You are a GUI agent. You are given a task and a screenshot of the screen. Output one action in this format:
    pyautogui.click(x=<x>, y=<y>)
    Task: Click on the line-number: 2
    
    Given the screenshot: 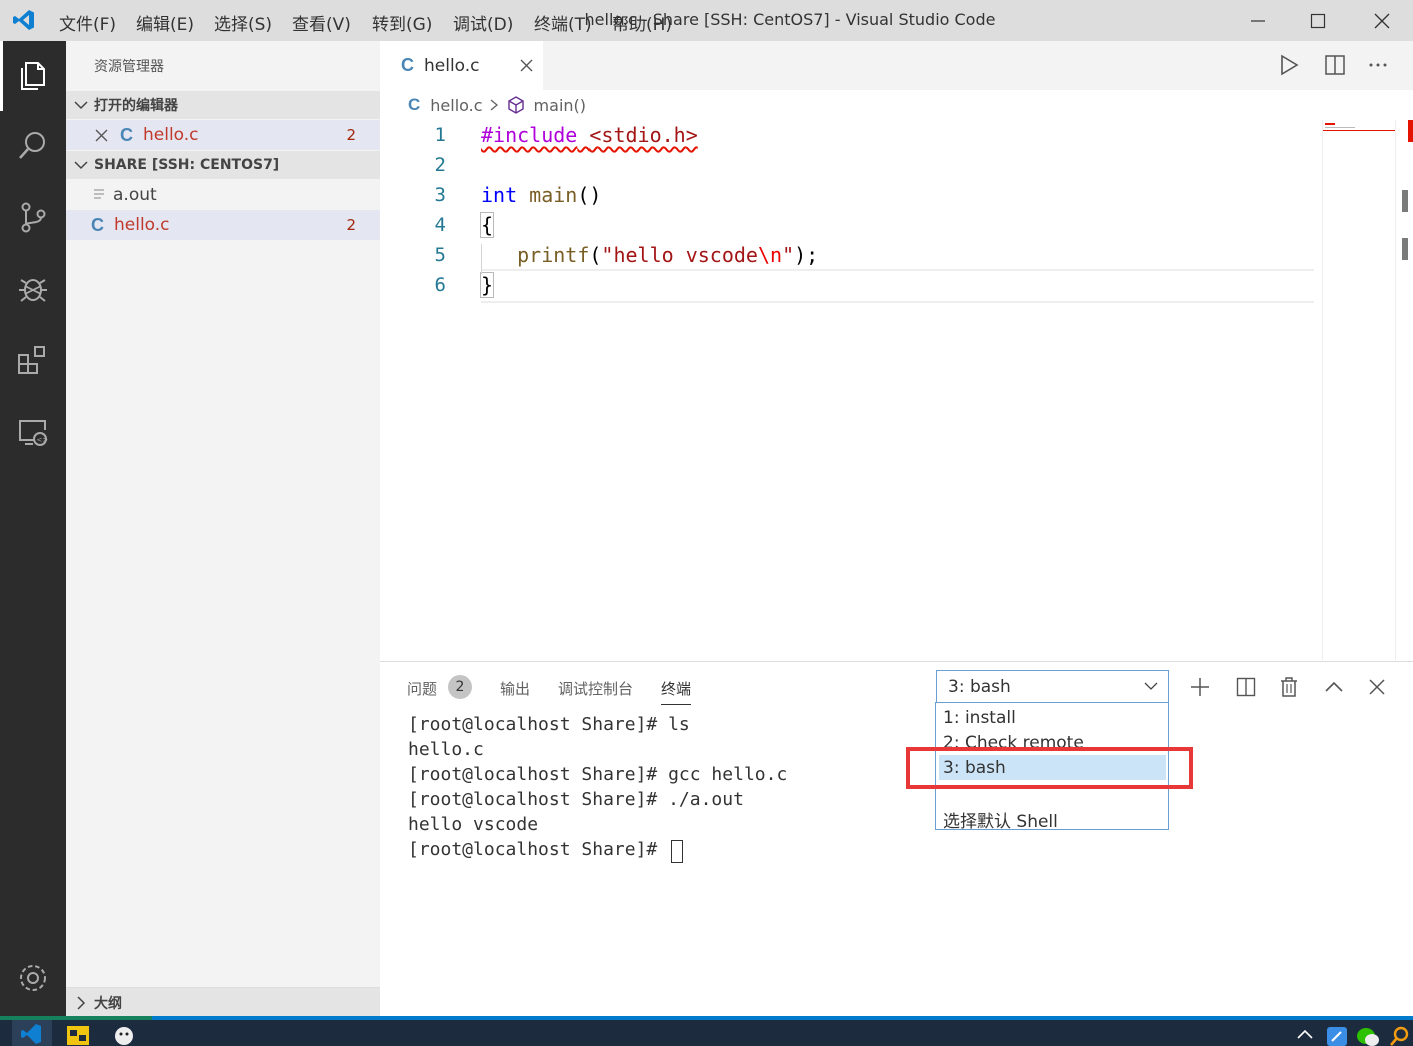 What is the action you would take?
    pyautogui.click(x=440, y=165)
    